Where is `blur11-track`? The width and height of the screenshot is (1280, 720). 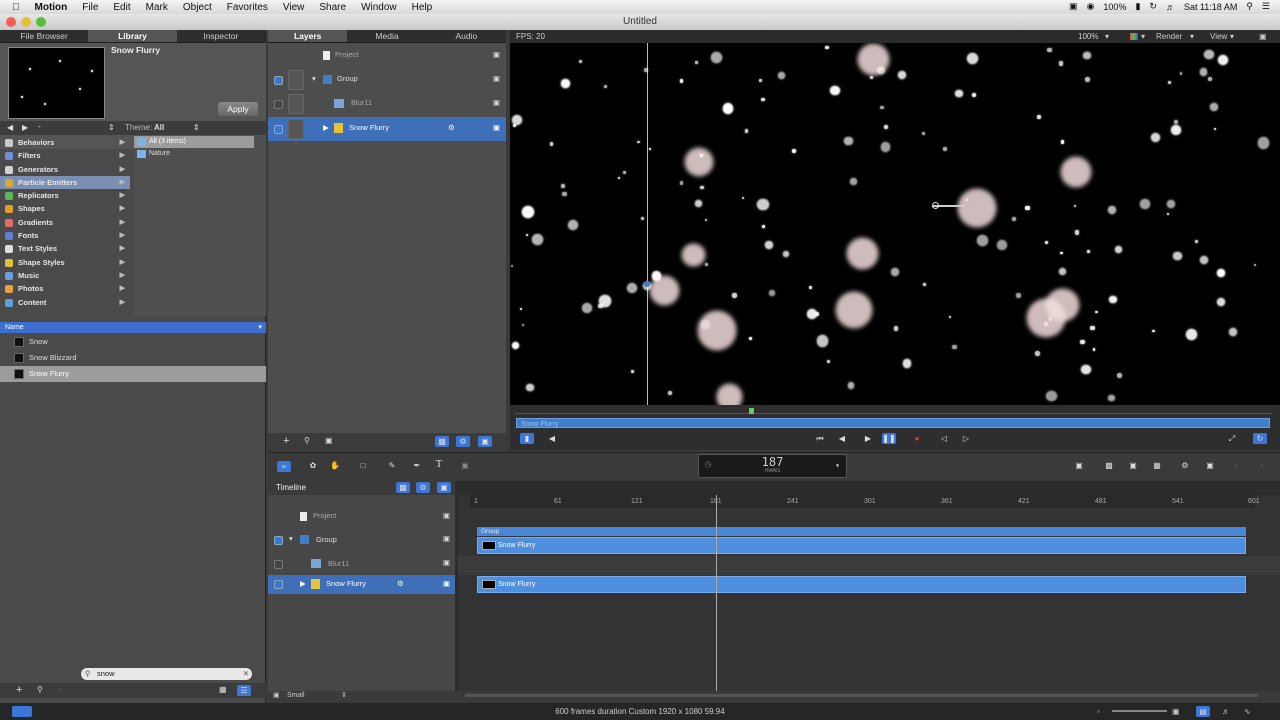 blur11-track is located at coordinates (869, 565).